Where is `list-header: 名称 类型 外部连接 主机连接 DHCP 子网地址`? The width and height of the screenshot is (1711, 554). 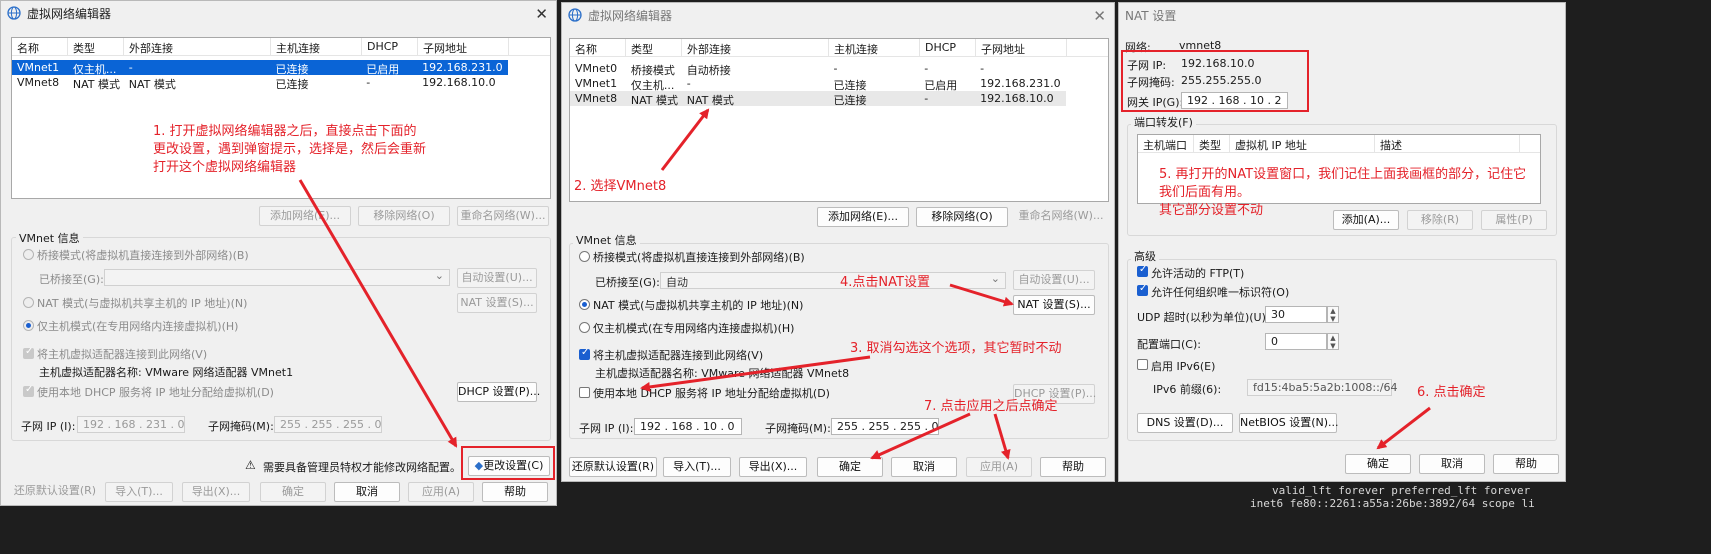 list-header: 名称 类型 外部连接 主机连接 DHCP 子网地址 is located at coordinates (281, 47).